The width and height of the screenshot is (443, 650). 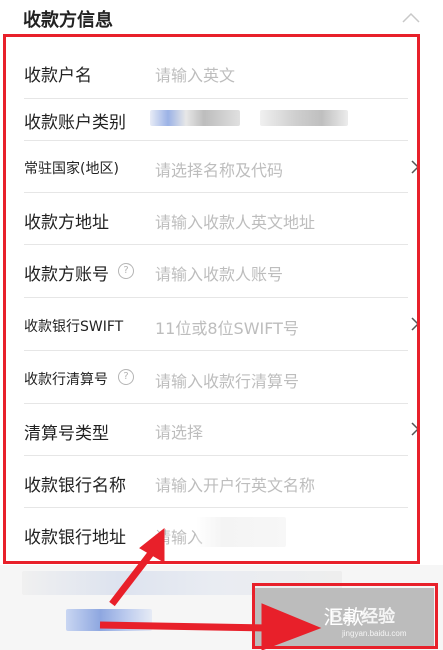 I want to click on highlight-submit-frame, so click(x=345, y=616).